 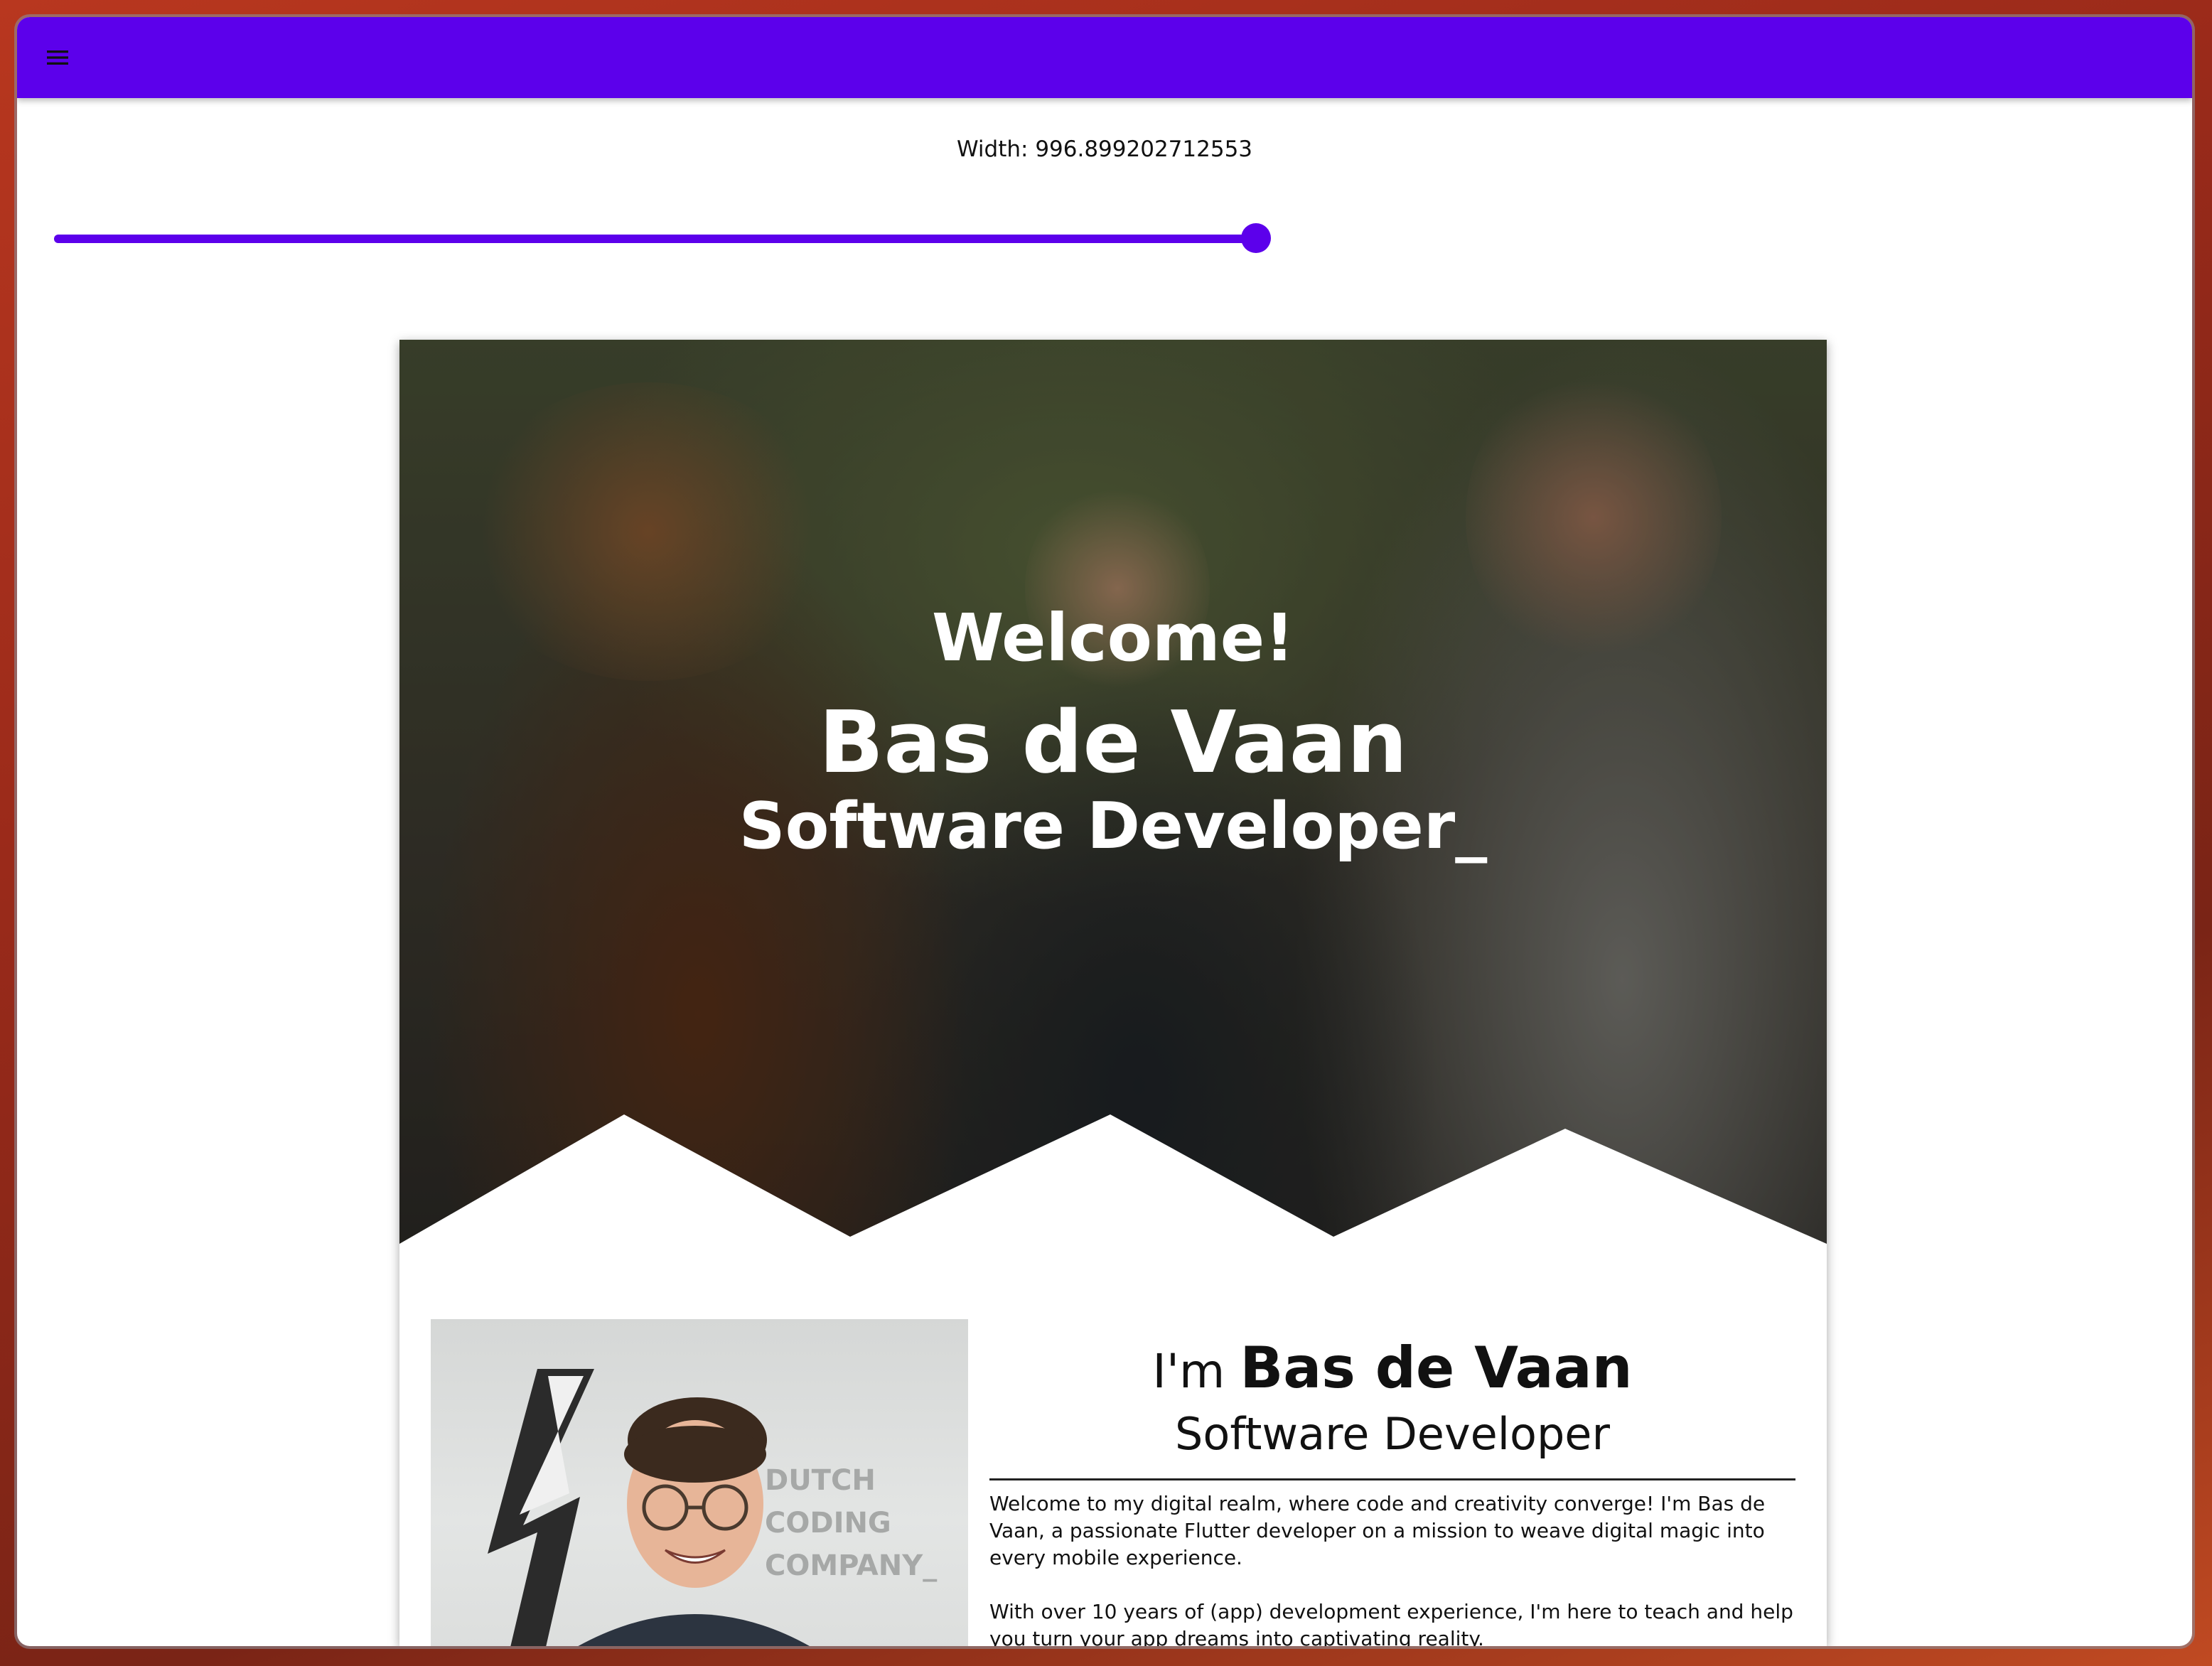 I want to click on about-heading: I'm Bas de Vaan, so click(x=1392, y=1368).